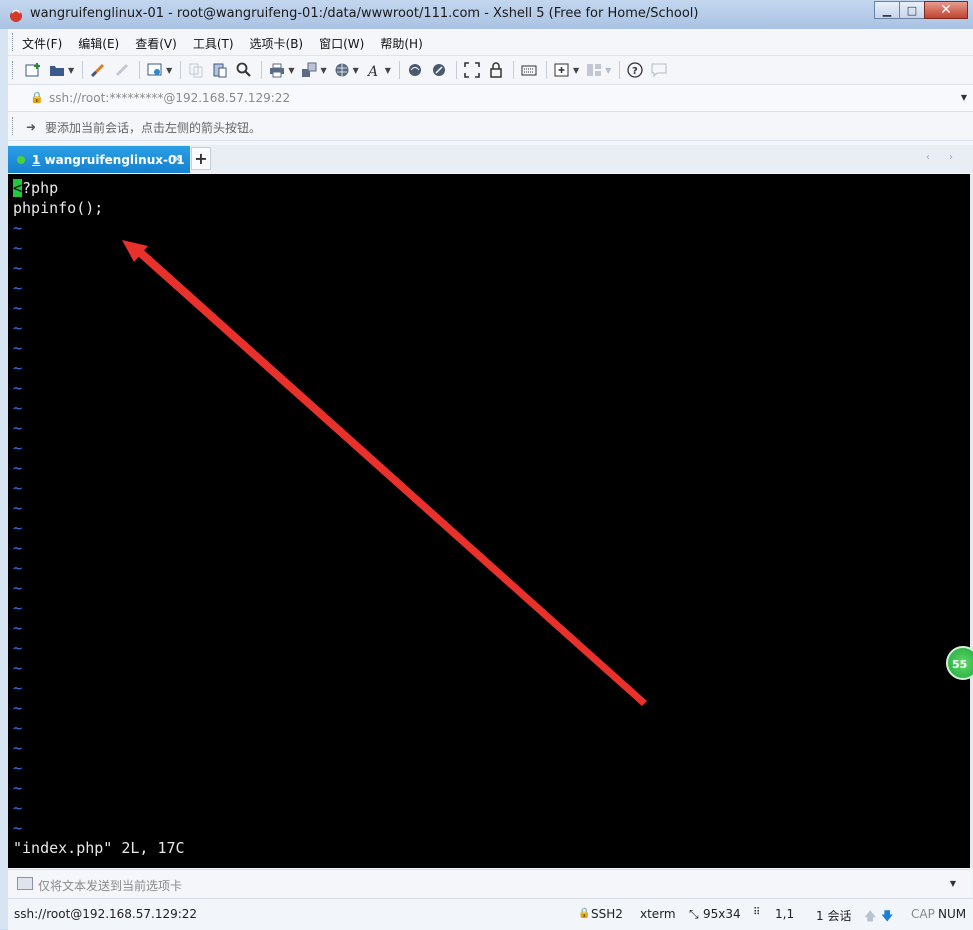 This screenshot has width=973, height=930. Describe the element at coordinates (33, 70) in the screenshot. I see `new-session-icon` at that location.